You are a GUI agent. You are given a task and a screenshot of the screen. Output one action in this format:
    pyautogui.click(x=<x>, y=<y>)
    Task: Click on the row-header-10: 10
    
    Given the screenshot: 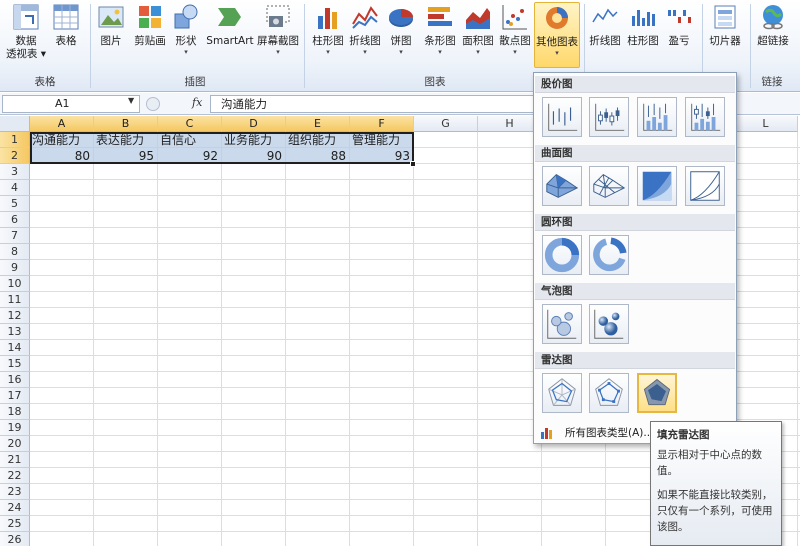 What is the action you would take?
    pyautogui.click(x=15, y=284)
    